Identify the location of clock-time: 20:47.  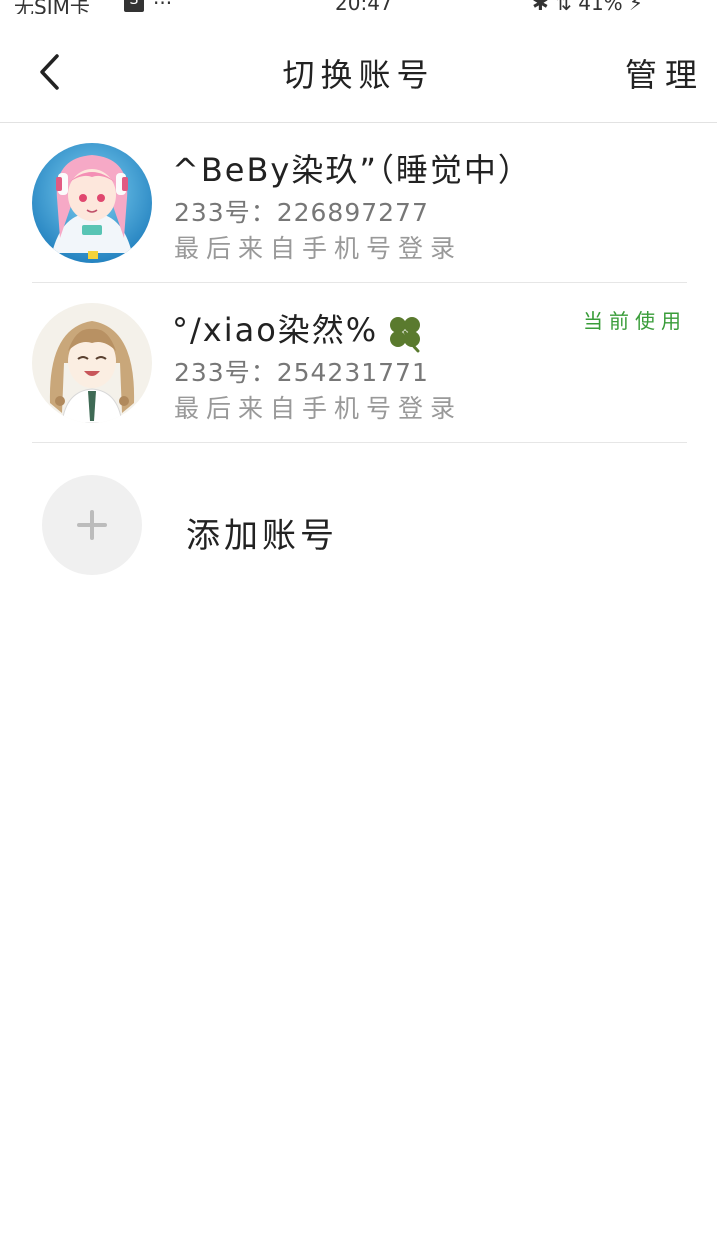
(364, 7).